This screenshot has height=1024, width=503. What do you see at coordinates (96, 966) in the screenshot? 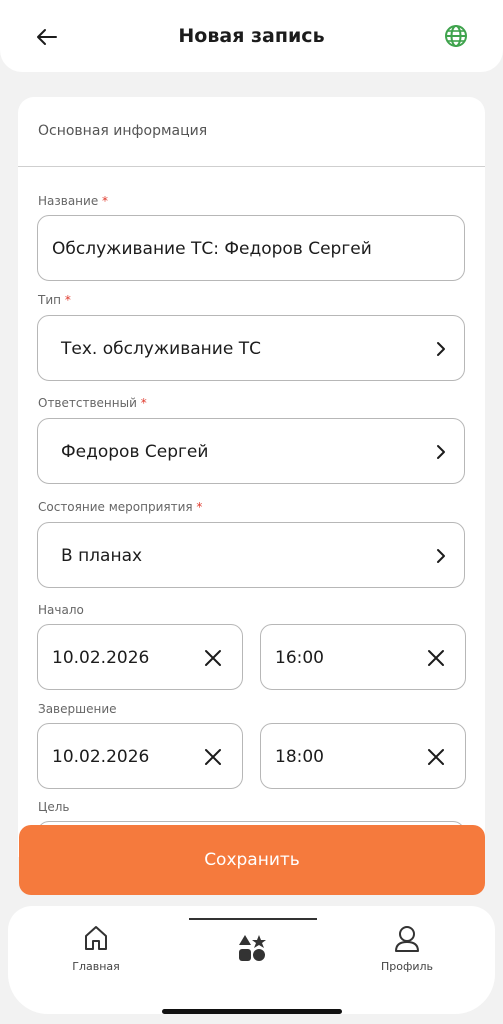
I see `tab-home-label: Главная` at bounding box center [96, 966].